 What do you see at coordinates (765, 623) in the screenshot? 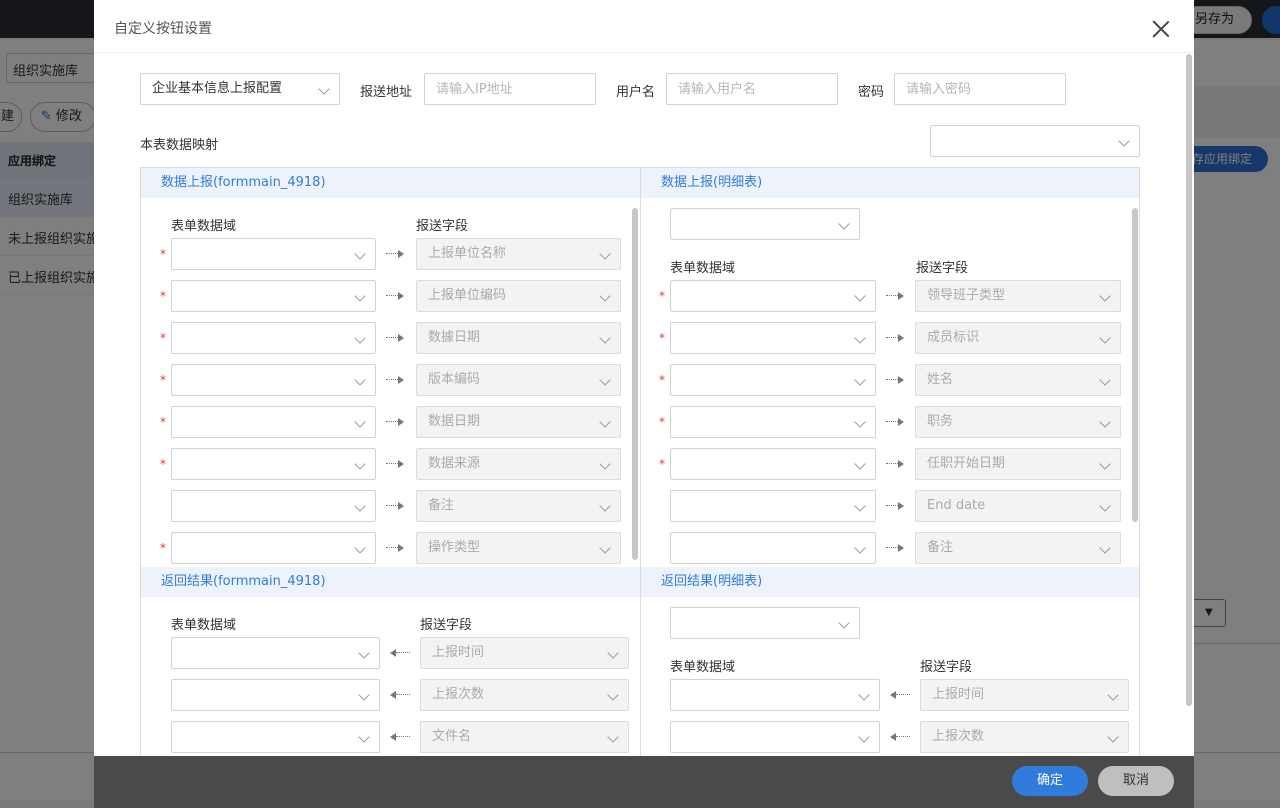
I see `return-detail-table-select` at bounding box center [765, 623].